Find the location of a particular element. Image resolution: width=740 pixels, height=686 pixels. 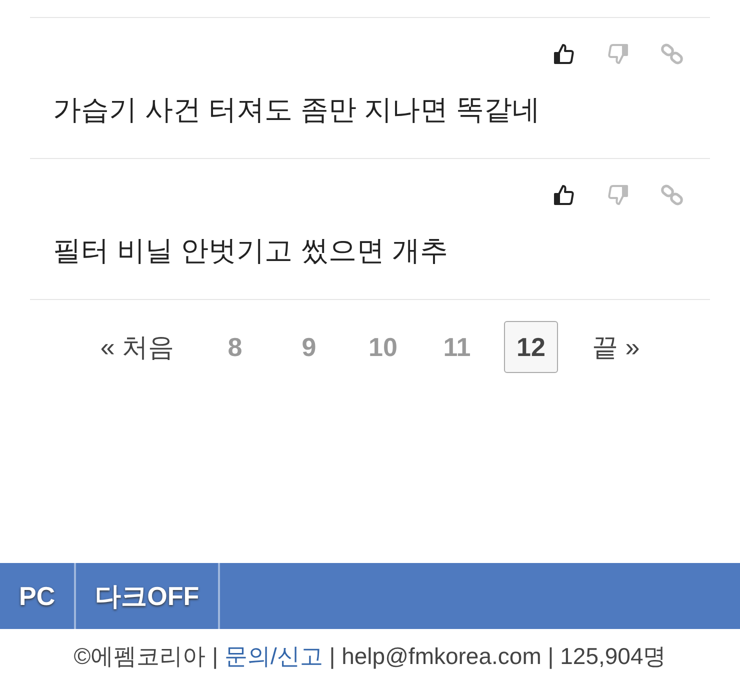

footer-text: ©에펨코리아 | 문의/신고 | help@fmkorea.com | 125,904명 is located at coordinates (370, 656).